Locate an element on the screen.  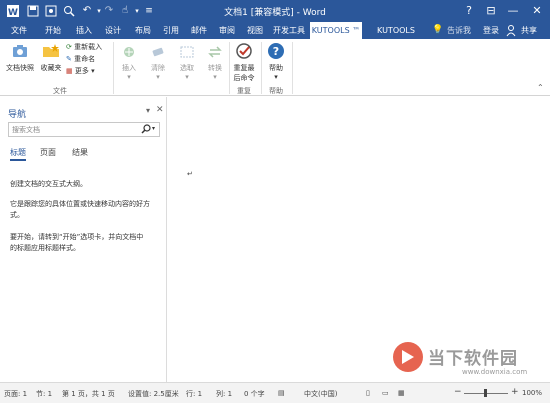
convert-label: 转换 is located at coordinates (215, 68).